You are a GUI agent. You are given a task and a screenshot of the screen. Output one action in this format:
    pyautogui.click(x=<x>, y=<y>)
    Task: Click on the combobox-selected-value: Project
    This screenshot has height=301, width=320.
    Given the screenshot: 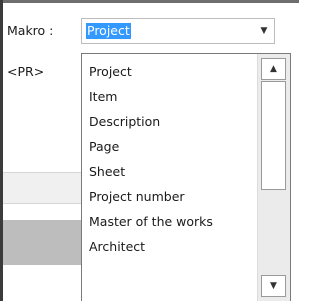 What is the action you would take?
    pyautogui.click(x=108, y=31)
    